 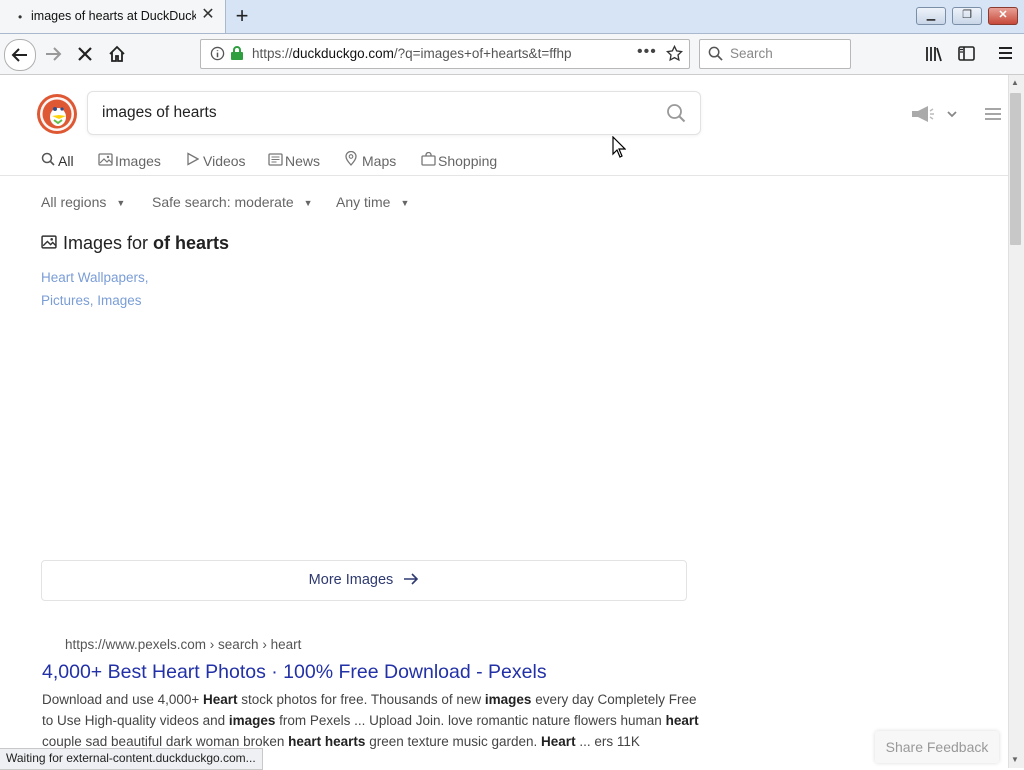 I want to click on announcements-button, so click(x=934, y=116).